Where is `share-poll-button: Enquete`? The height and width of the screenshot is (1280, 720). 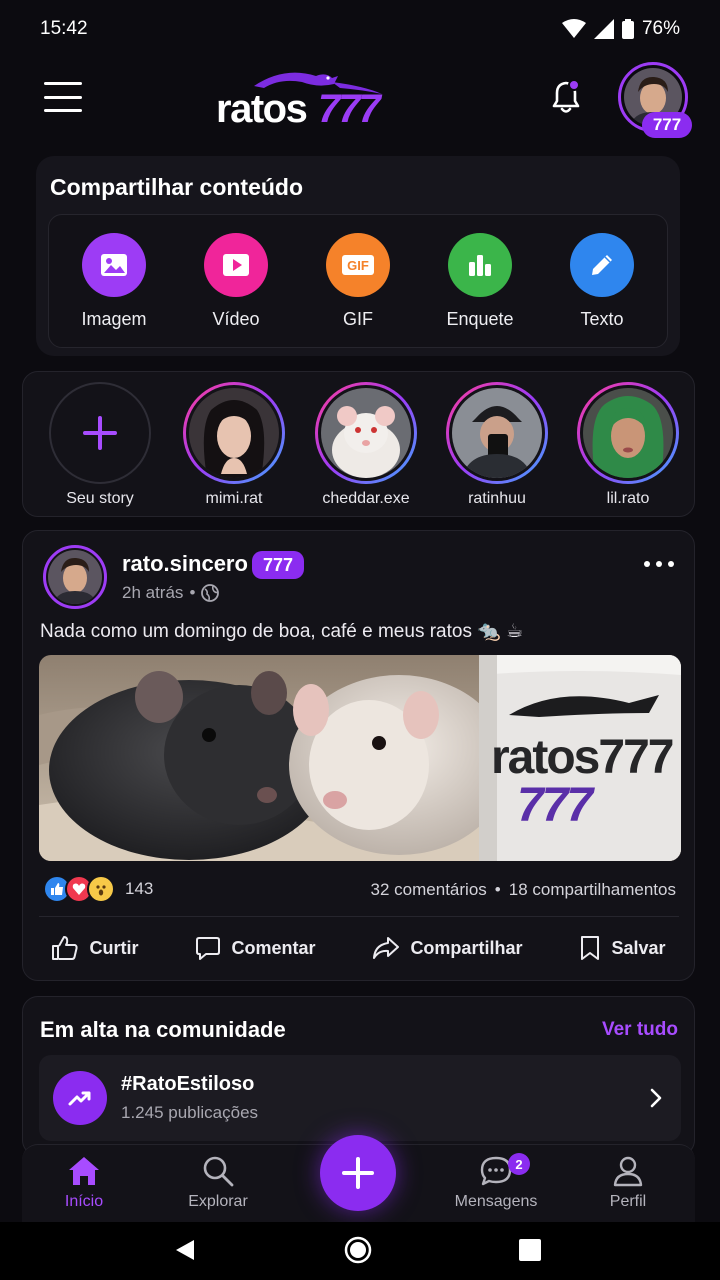
share-poll-button: Enquete is located at coordinates (480, 281).